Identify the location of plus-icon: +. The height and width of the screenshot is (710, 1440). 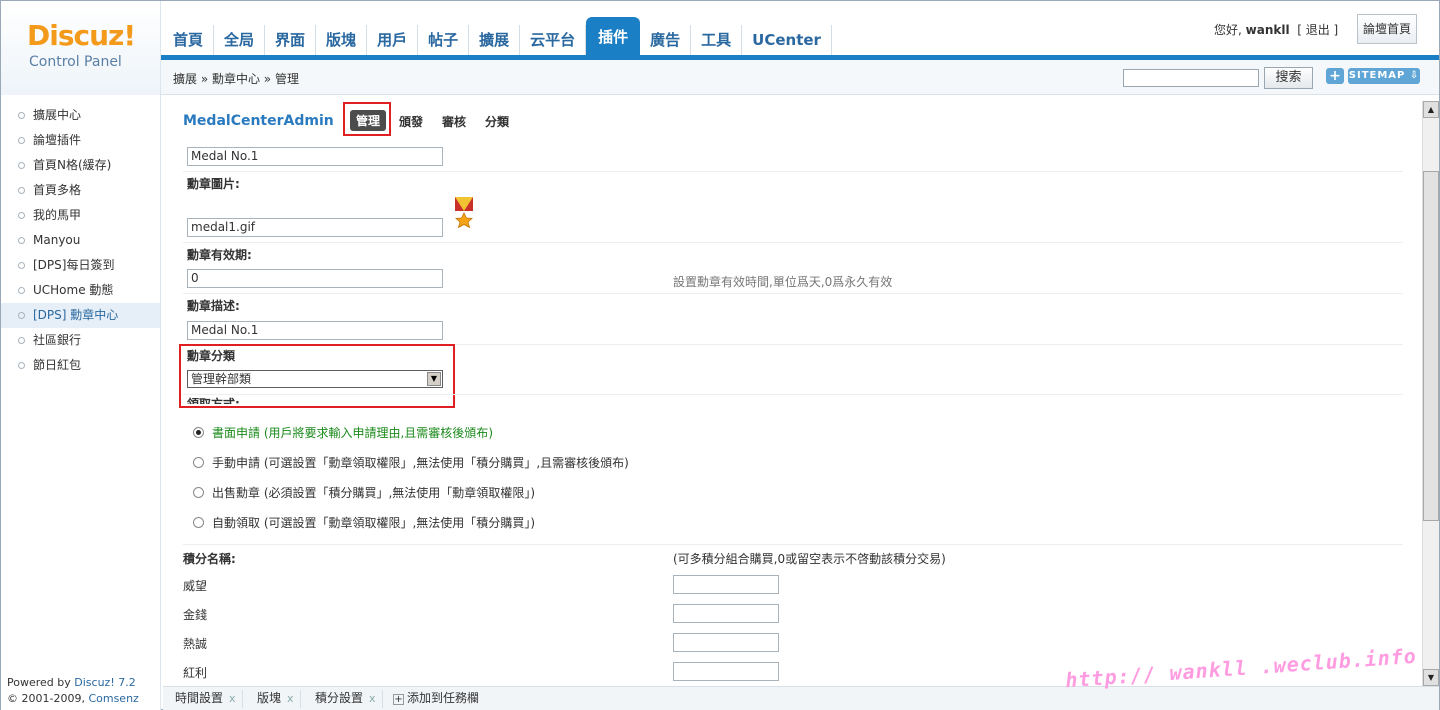
(398, 699).